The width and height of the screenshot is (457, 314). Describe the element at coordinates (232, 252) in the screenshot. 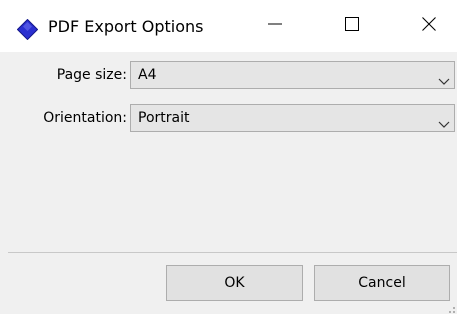

I see `button-separator` at that location.